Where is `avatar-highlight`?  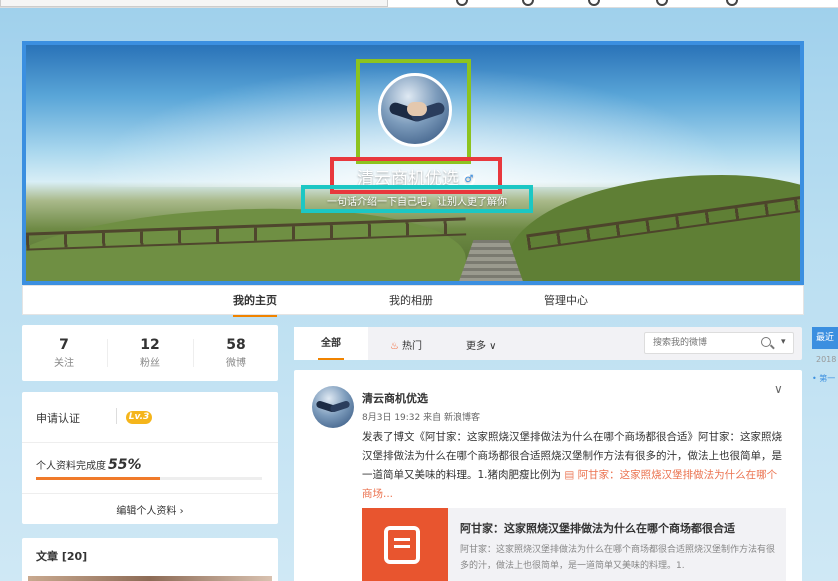
avatar-highlight is located at coordinates (413, 111).